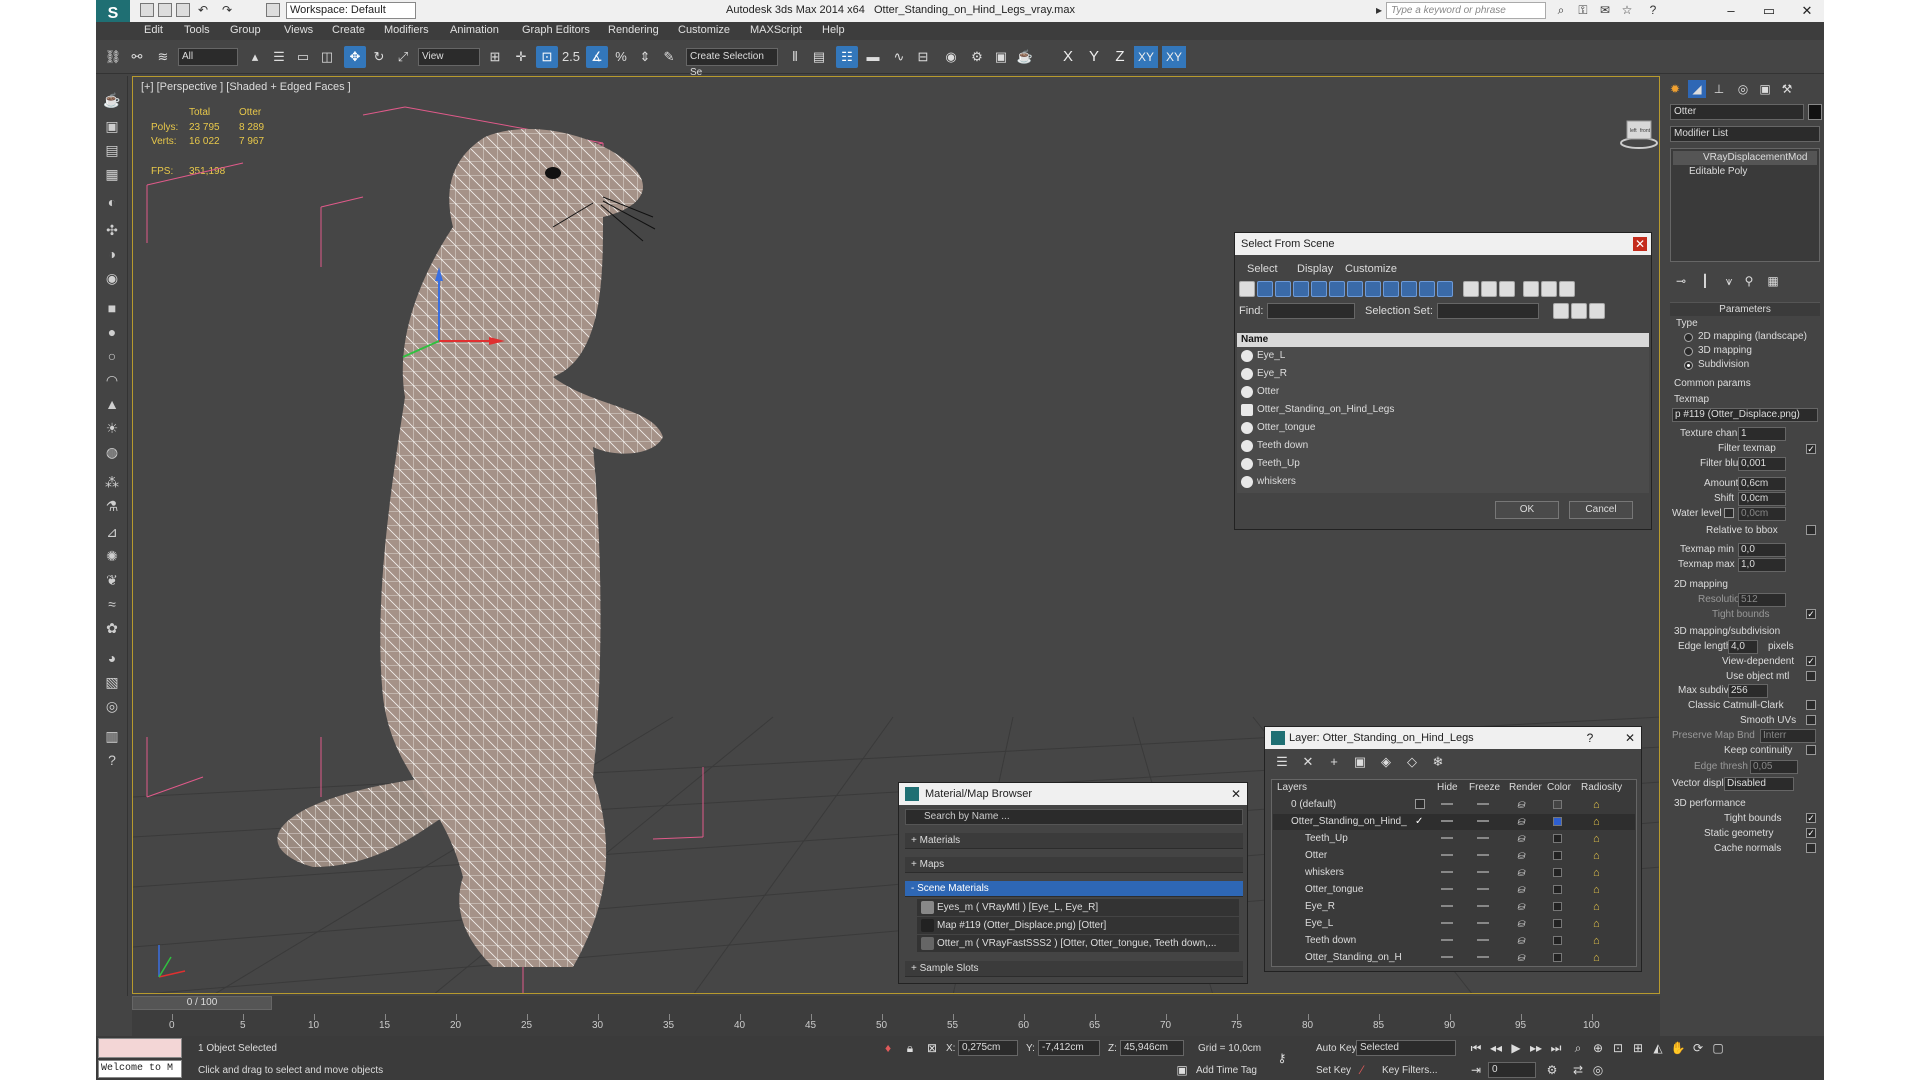 The image size is (1920, 1080). Describe the element at coordinates (1336, 1048) in the screenshot. I see `auto-key-button: Auto Key` at that location.